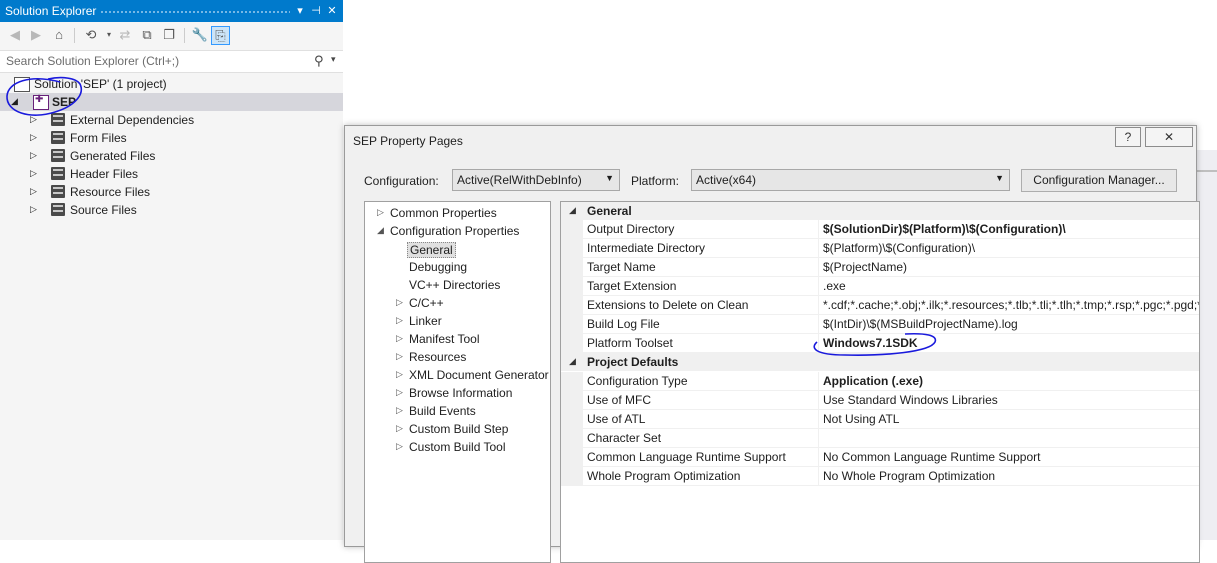  I want to click on tree-item-label: Form Files, so click(98, 138).